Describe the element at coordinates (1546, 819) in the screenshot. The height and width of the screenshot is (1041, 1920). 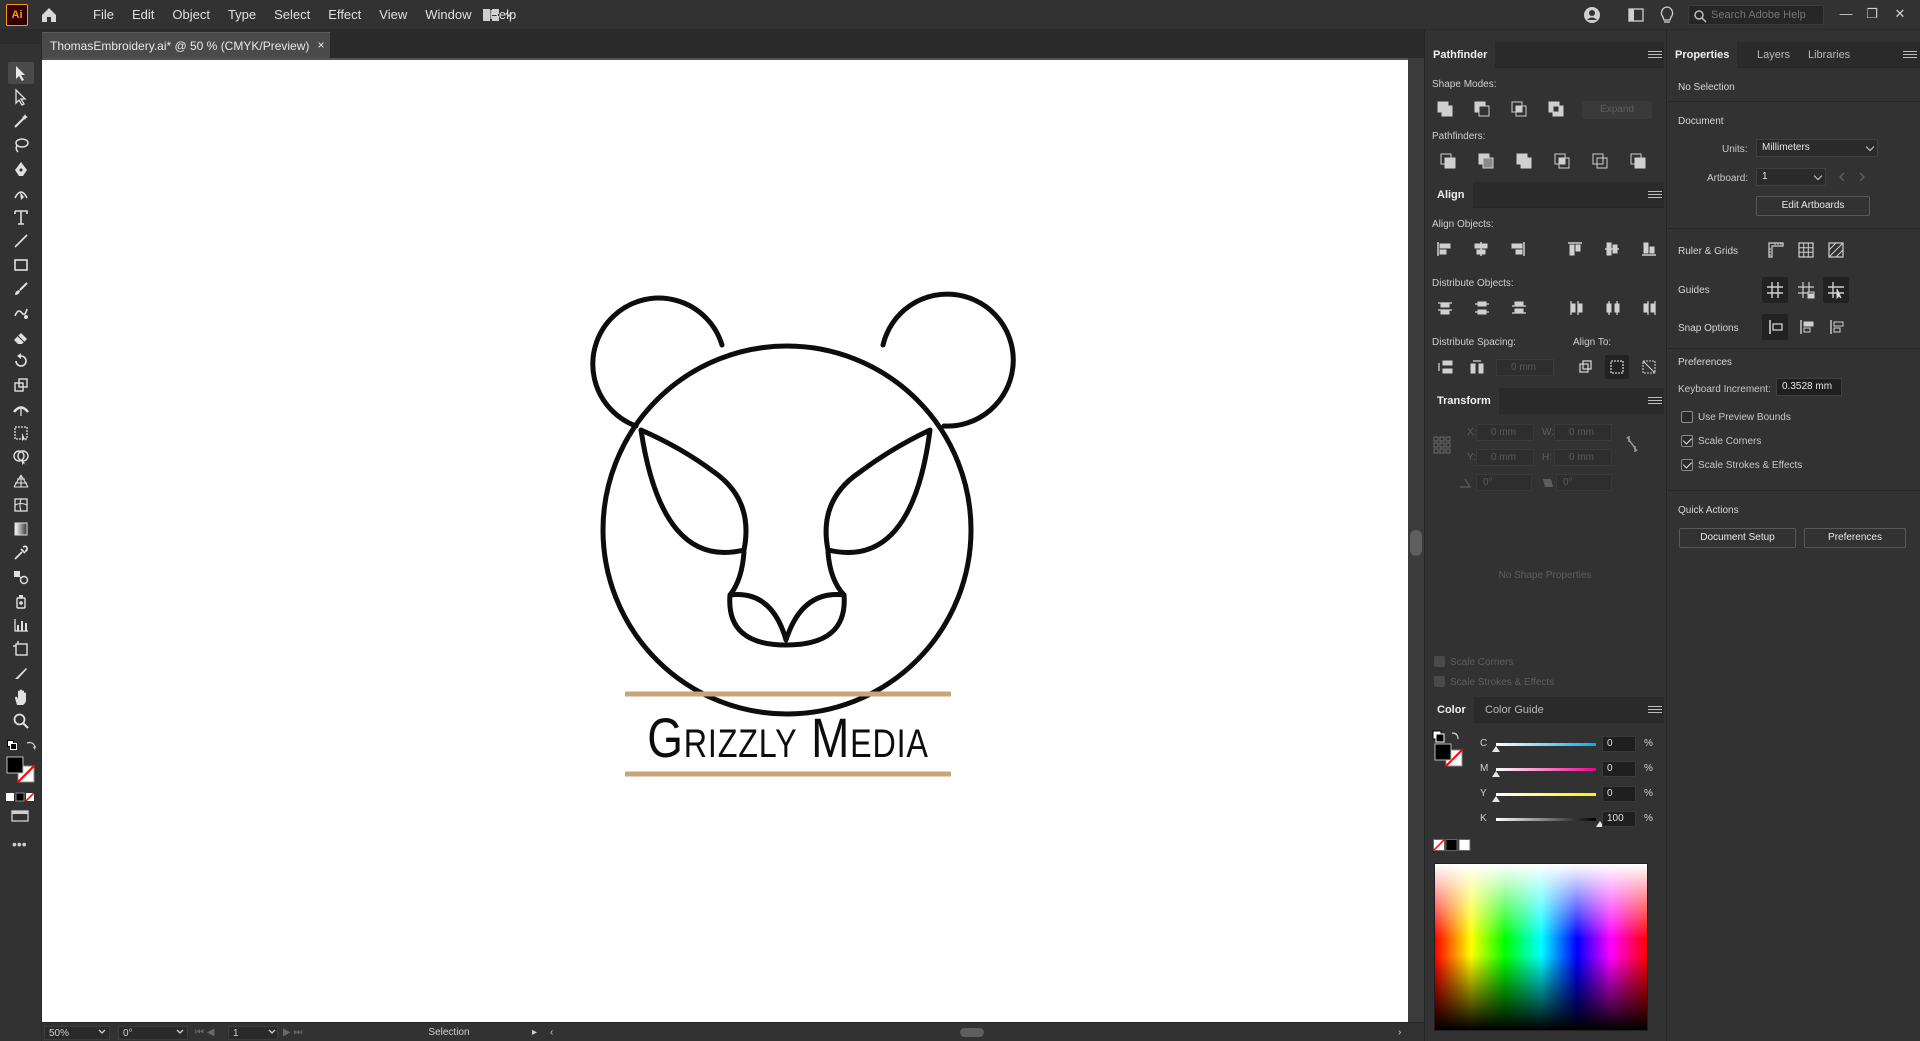
I see `black-slider-track` at that location.